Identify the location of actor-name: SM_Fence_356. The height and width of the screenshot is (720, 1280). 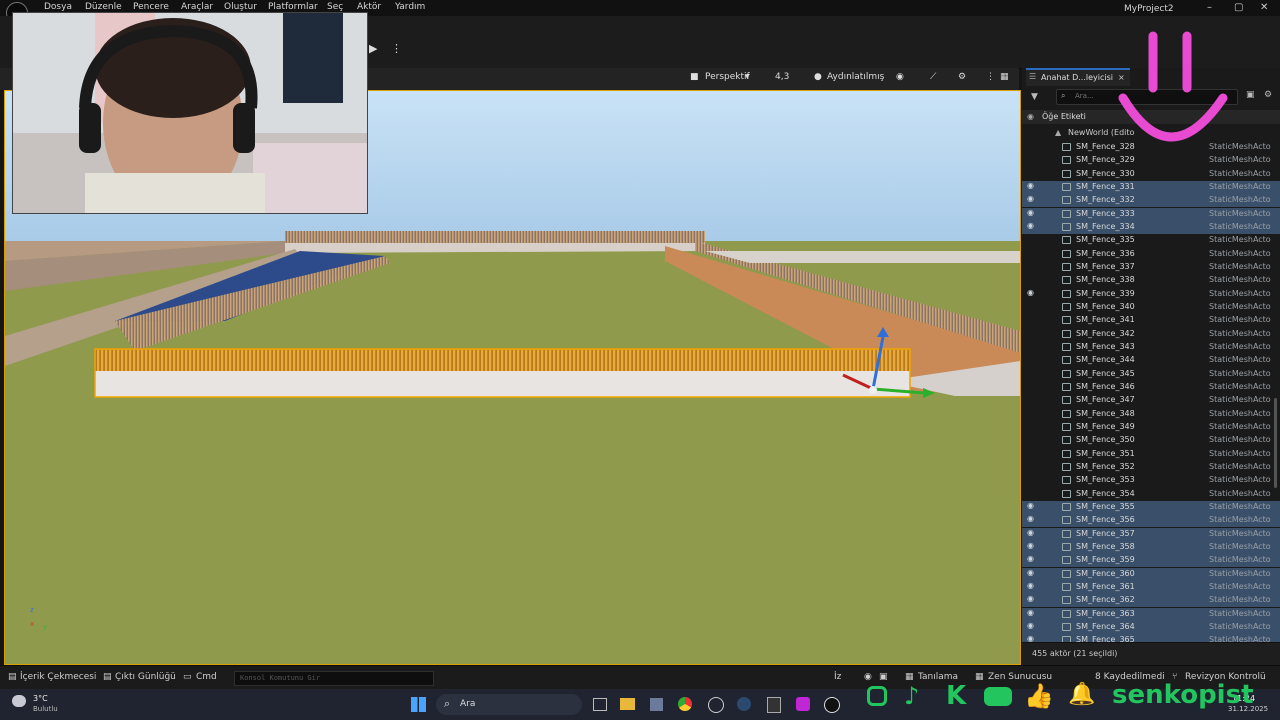
(1105, 520).